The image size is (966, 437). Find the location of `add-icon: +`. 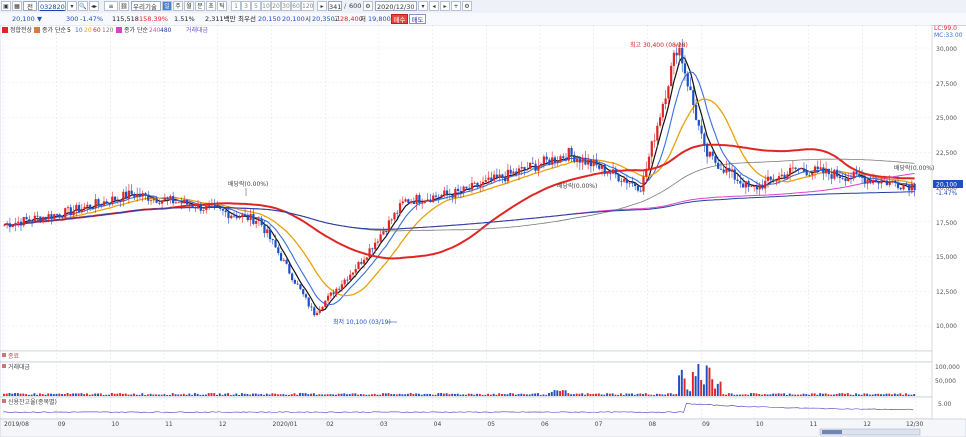

add-icon: + is located at coordinates (456, 6).